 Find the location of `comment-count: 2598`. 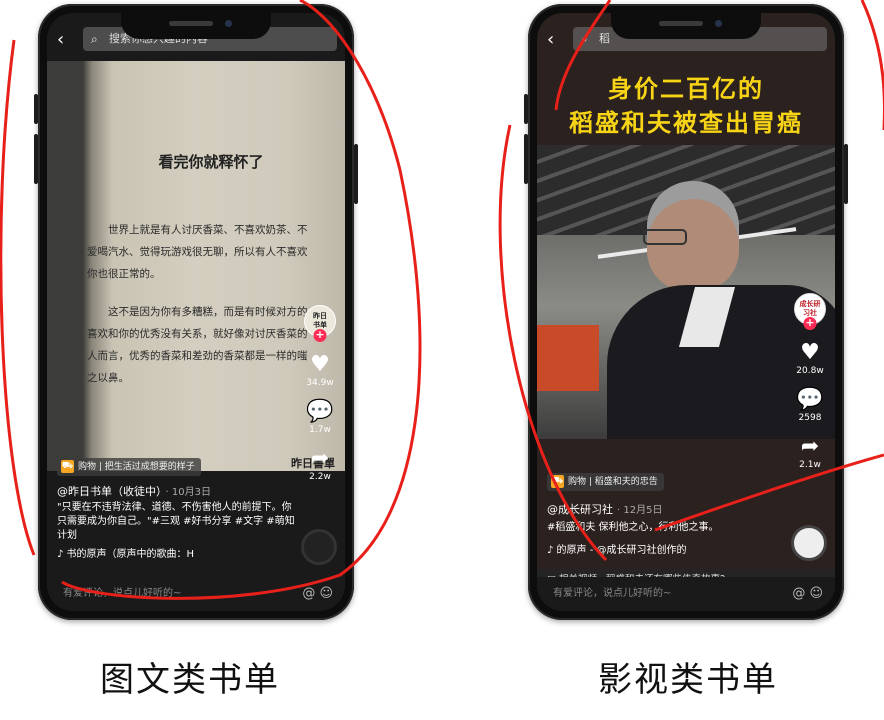

comment-count: 2598 is located at coordinates (810, 418).